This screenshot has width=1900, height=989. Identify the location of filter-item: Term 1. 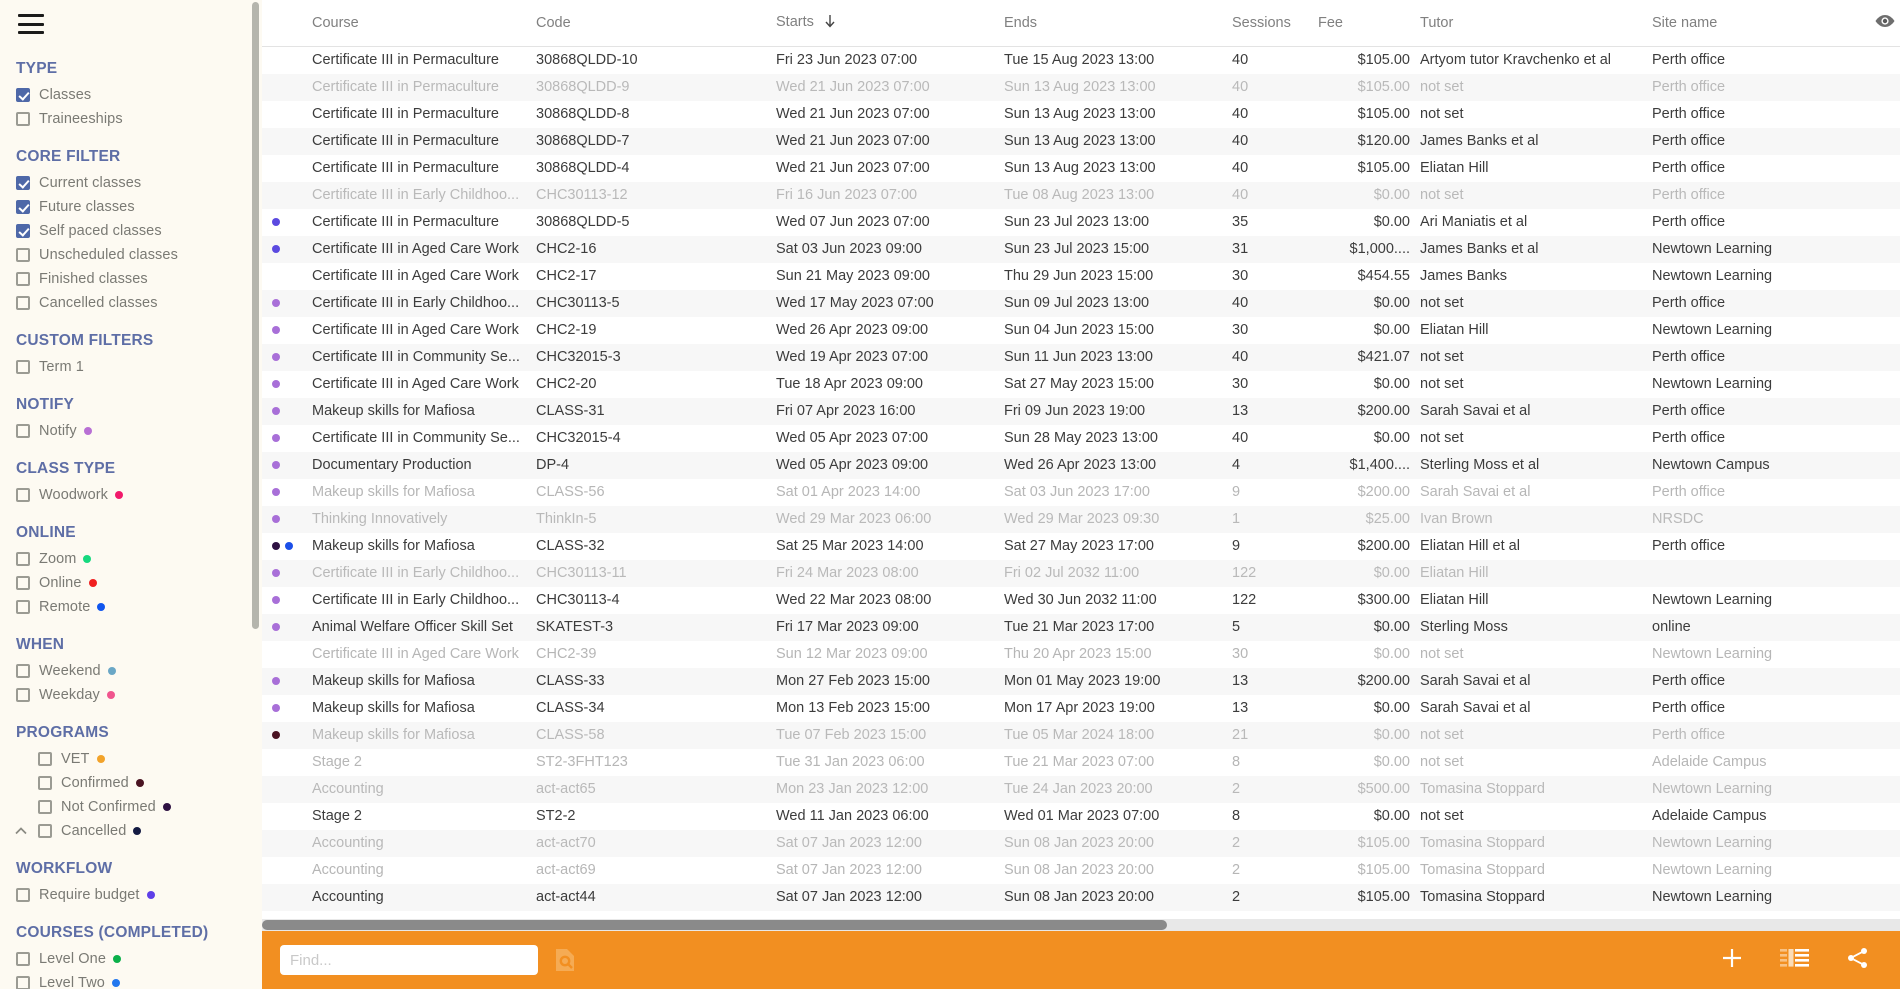
(131, 367).